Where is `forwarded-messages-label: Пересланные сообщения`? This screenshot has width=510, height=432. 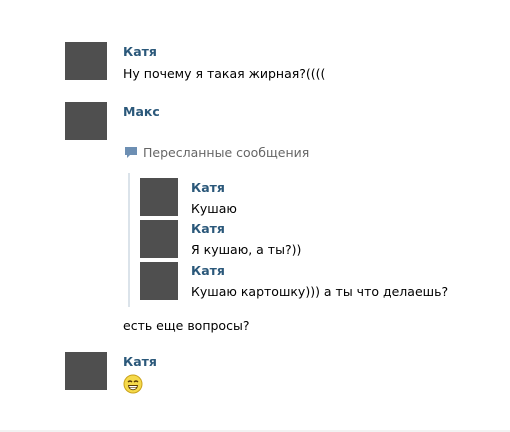 forwarded-messages-label: Пересланные сообщения is located at coordinates (217, 152).